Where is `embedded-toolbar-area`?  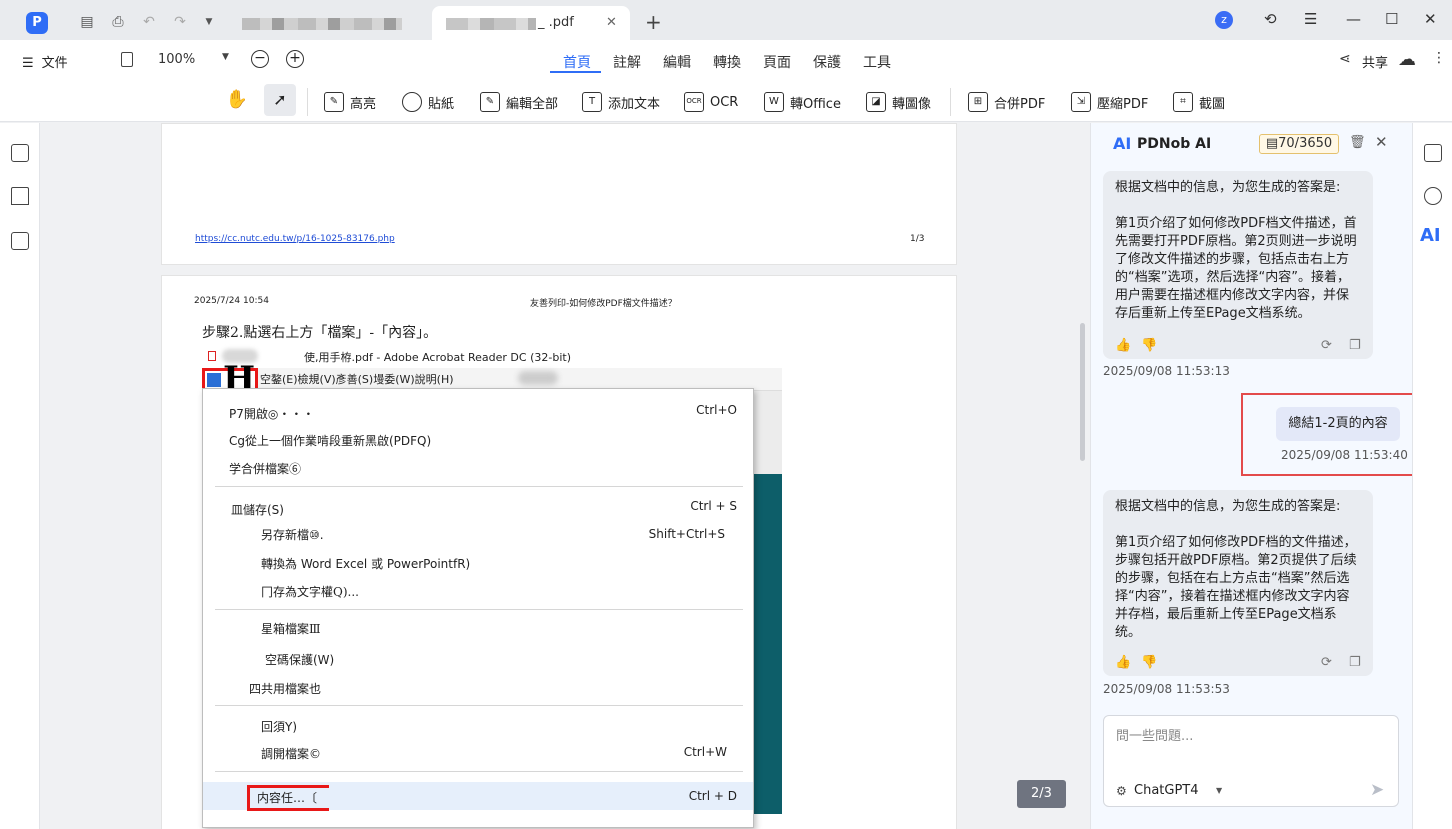
embedded-toolbar-area is located at coordinates (767, 432).